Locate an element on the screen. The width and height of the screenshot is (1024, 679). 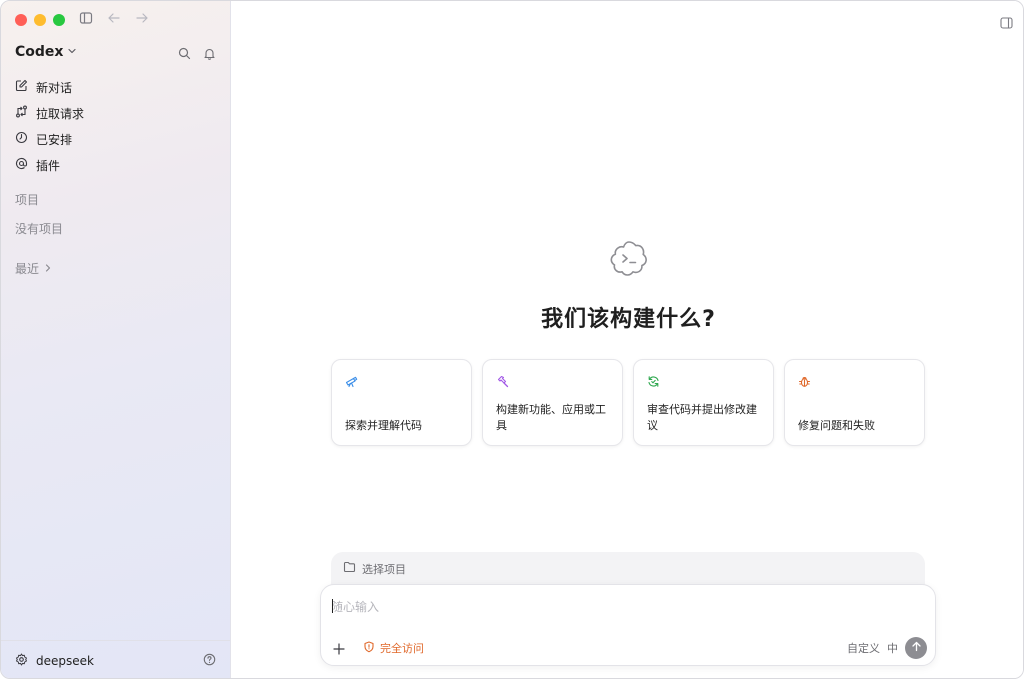
suggestion-cards: 探索并理解代码 构建新功能、应用或工具 审查代码并提出修改建议 修复问题和失败 is located at coordinates (628, 402).